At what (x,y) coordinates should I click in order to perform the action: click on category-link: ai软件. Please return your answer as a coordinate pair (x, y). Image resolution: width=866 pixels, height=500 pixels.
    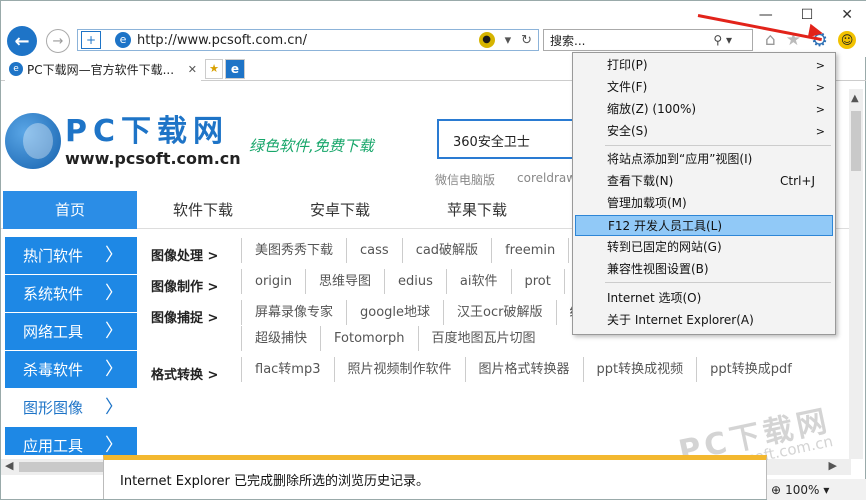
    Looking at the image, I should click on (478, 281).